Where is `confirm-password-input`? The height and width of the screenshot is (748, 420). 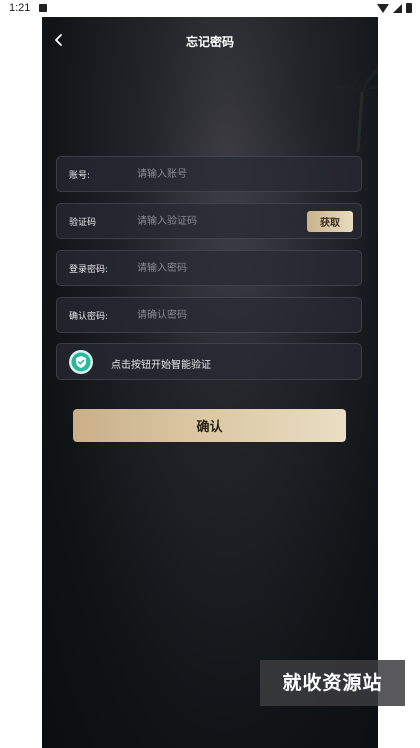 confirm-password-input is located at coordinates (217, 315).